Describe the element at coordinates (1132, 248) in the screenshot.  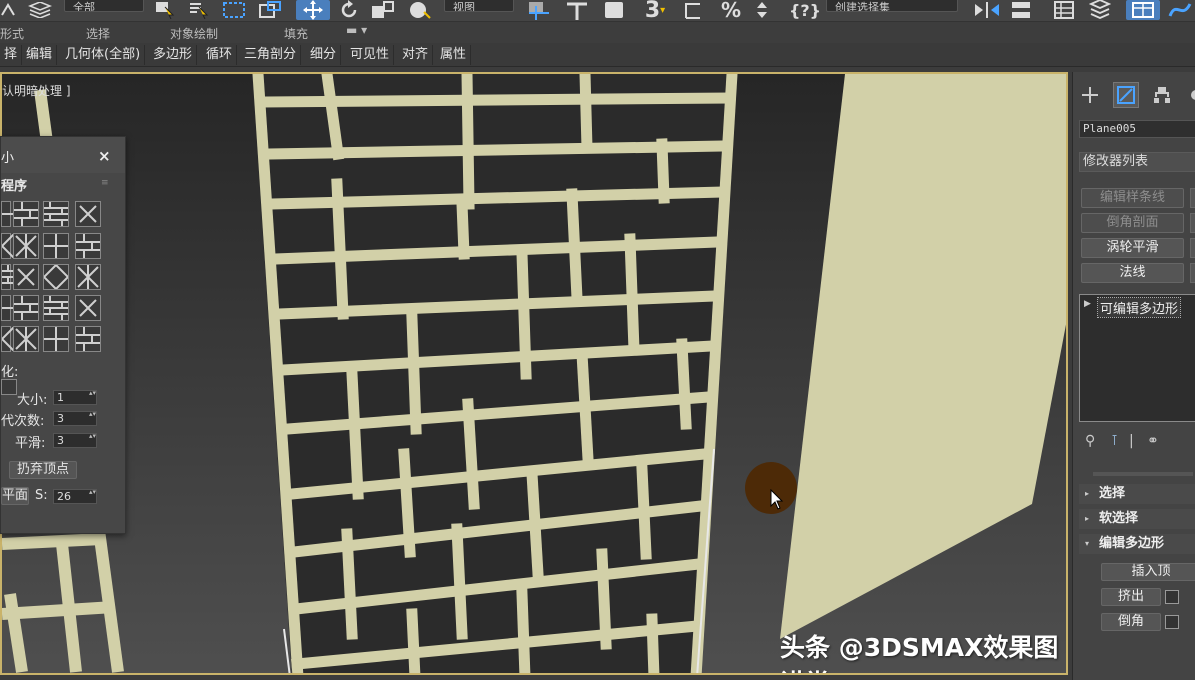
I see `turbosmooth-button: 涡轮平滑` at that location.